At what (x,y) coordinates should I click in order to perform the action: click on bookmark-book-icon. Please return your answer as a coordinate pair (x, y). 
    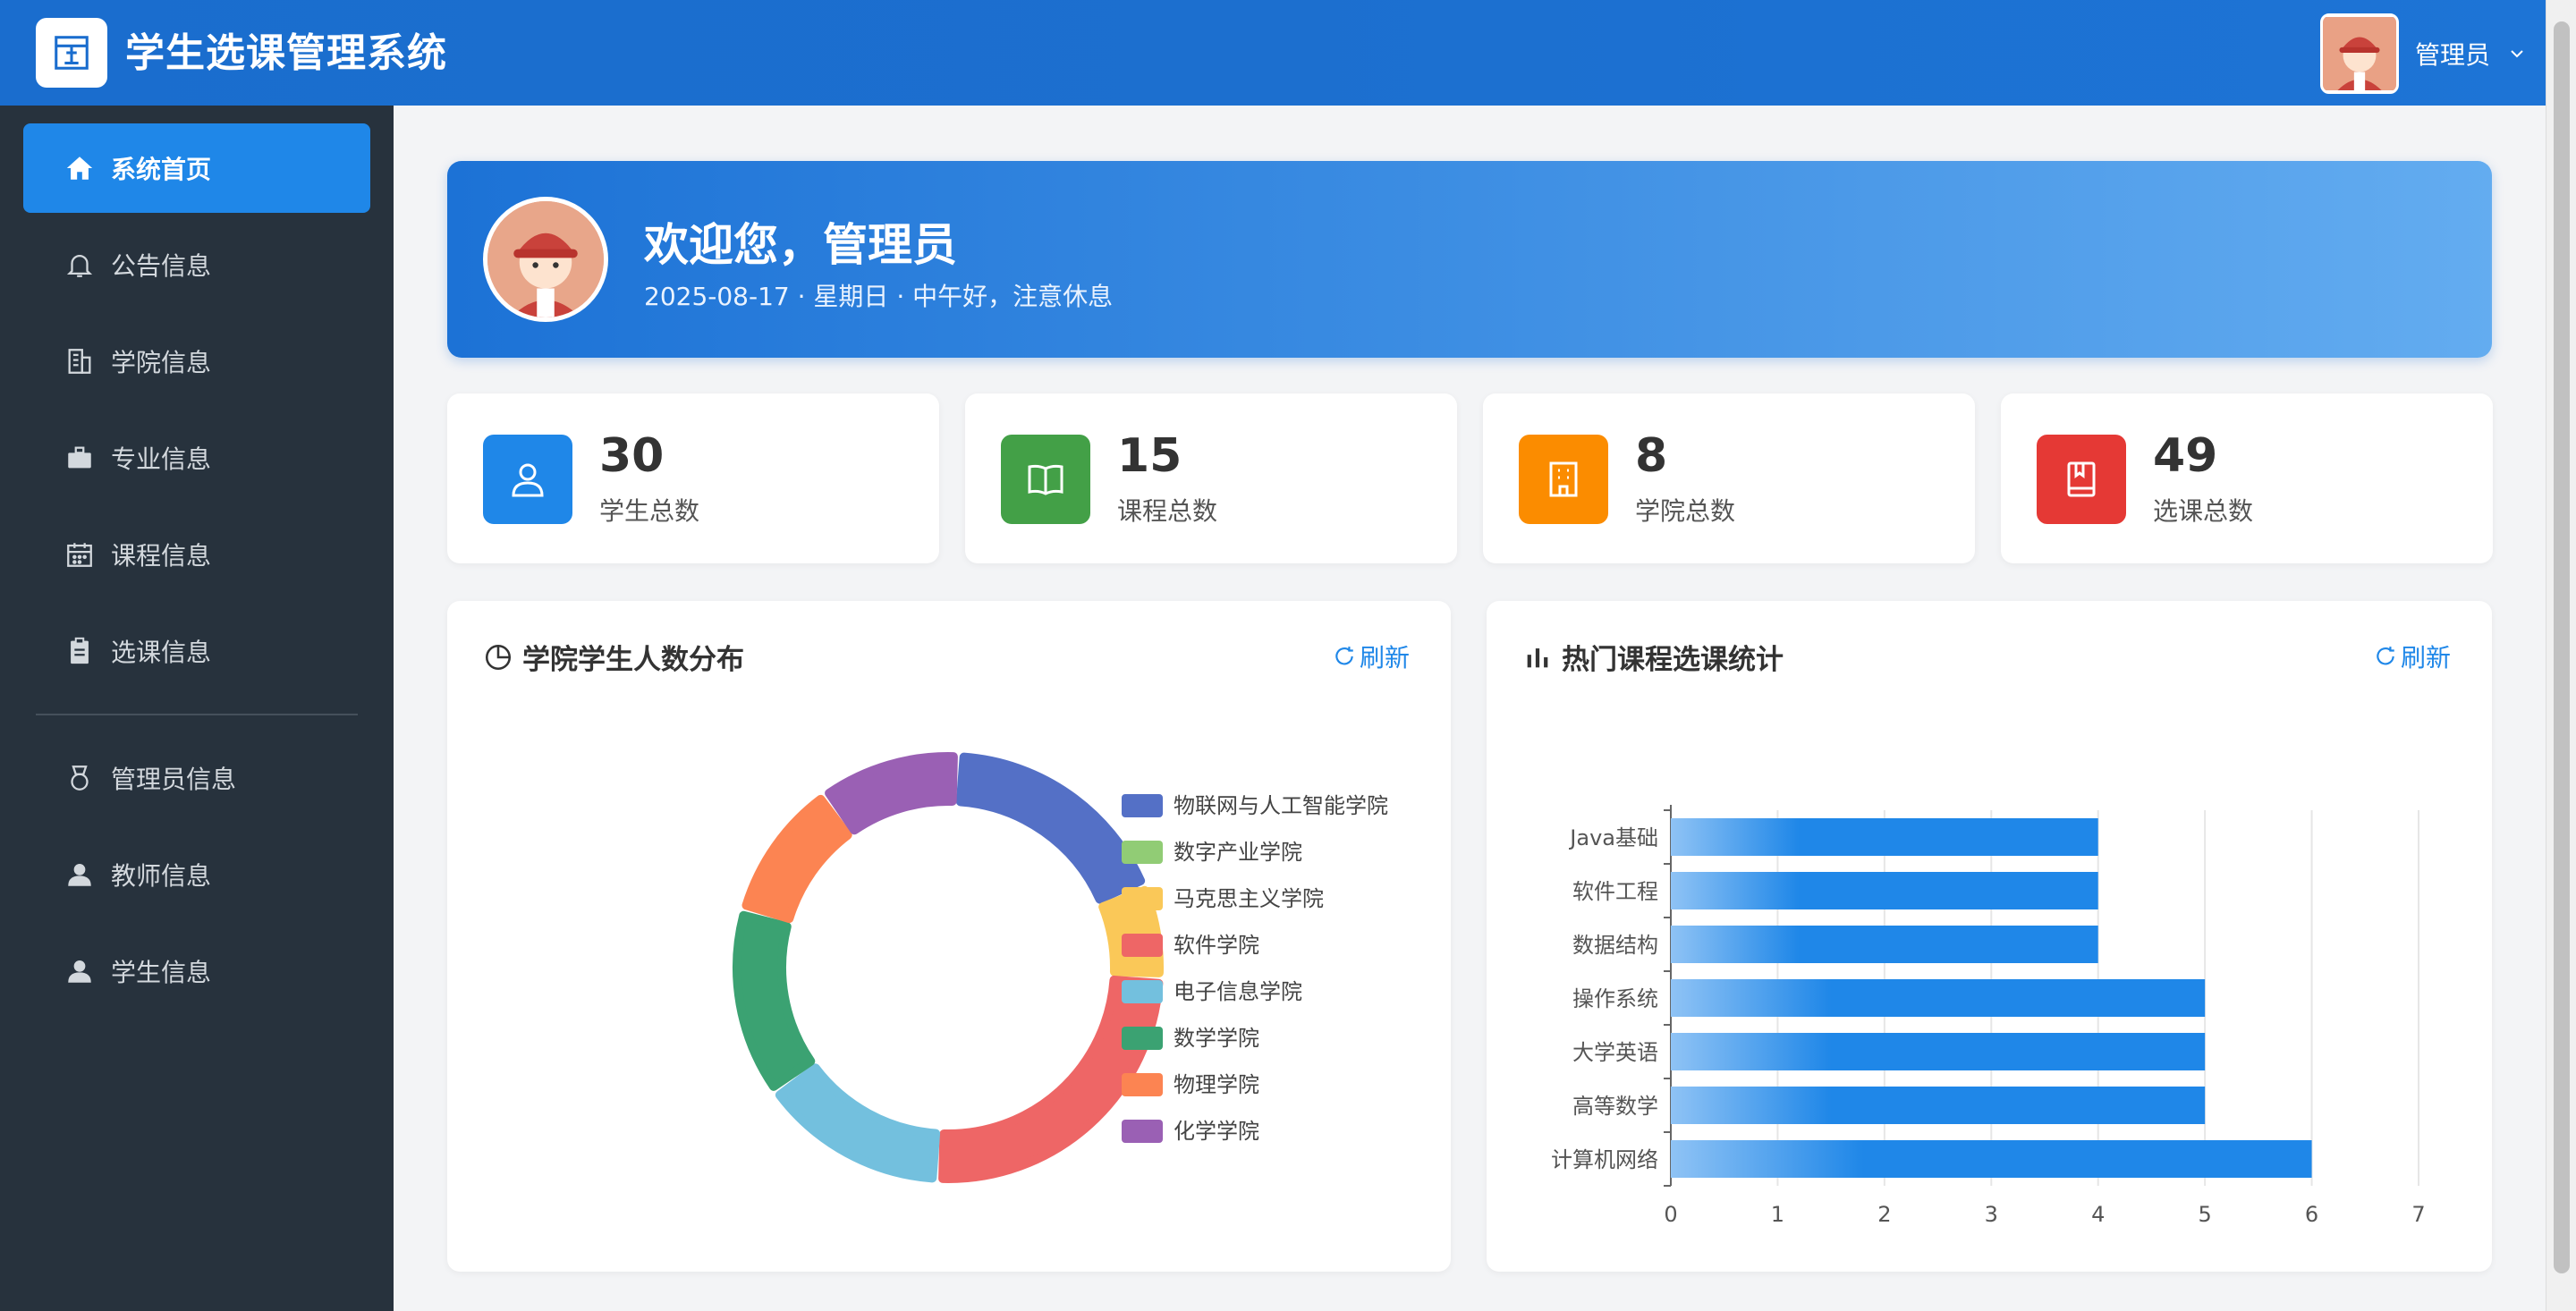
    Looking at the image, I should click on (2081, 479).